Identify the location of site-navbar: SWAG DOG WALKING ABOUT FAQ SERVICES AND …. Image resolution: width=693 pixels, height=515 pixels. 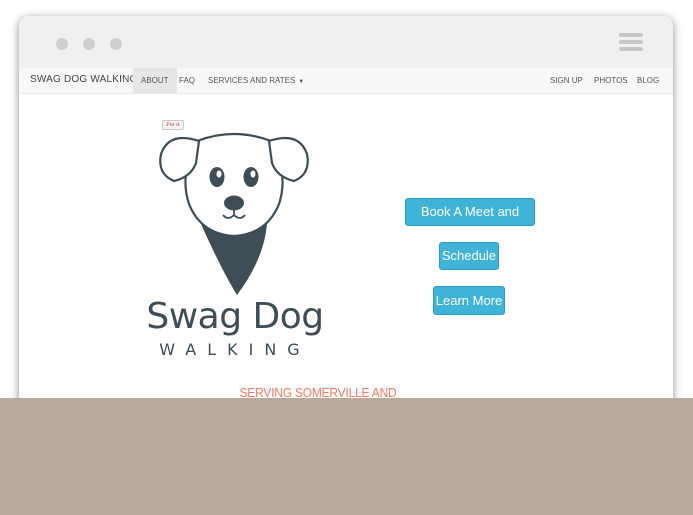
(346, 81).